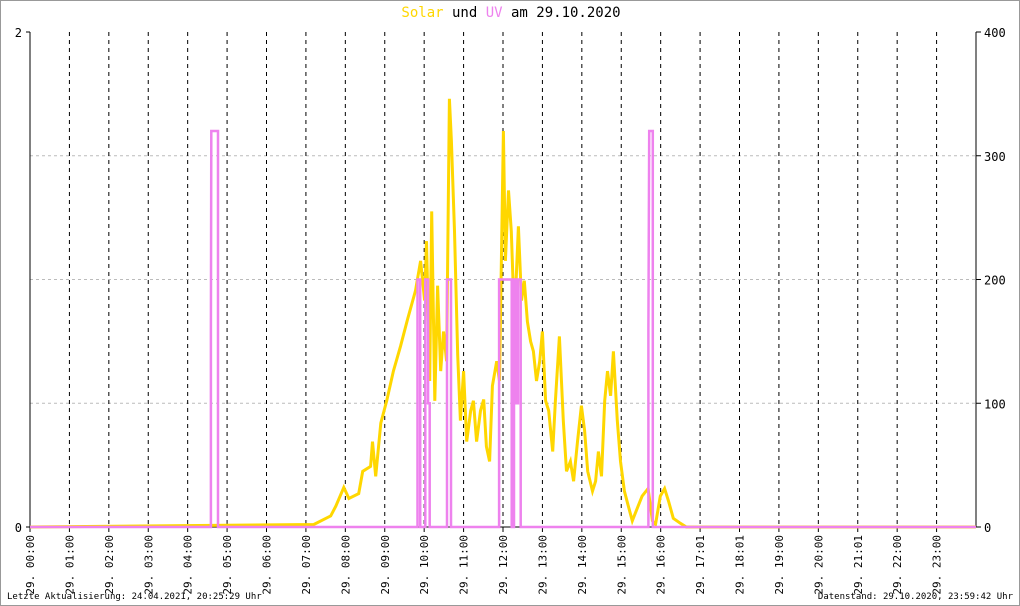 The height and width of the screenshot is (606, 1020). Describe the element at coordinates (345, 565) in the screenshot. I see `x-tick-label: 29. 08:00` at that location.